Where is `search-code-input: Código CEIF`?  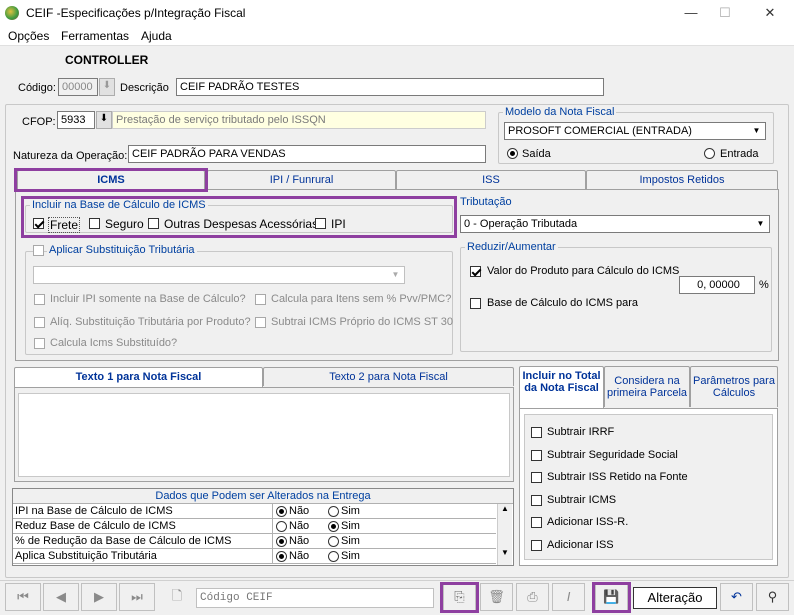 search-code-input: Código CEIF is located at coordinates (315, 598).